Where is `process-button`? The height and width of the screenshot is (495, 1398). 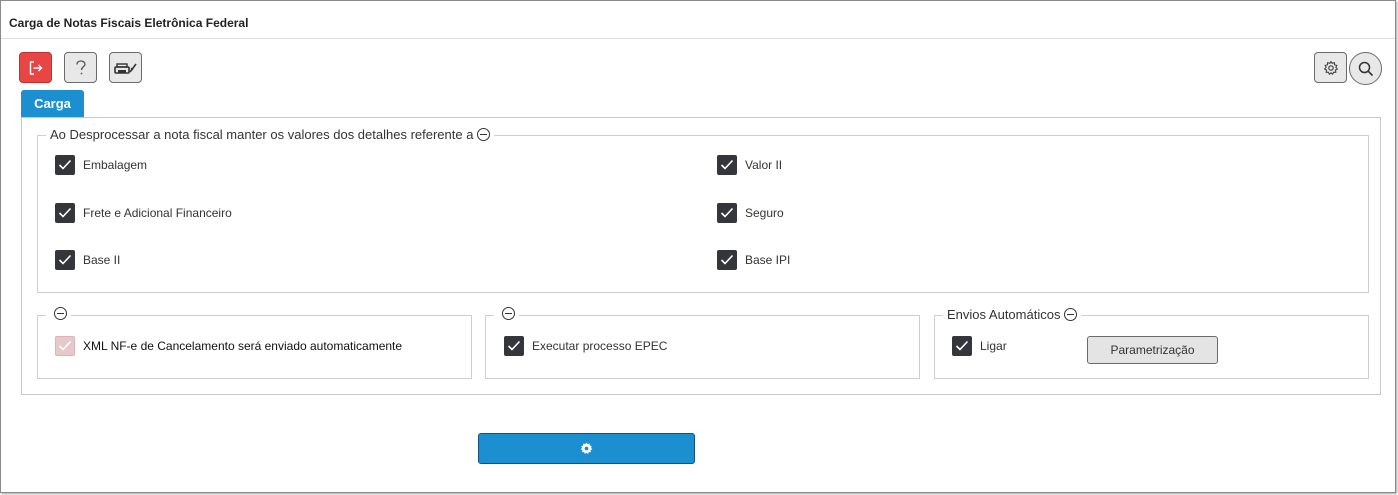
process-button is located at coordinates (586, 448).